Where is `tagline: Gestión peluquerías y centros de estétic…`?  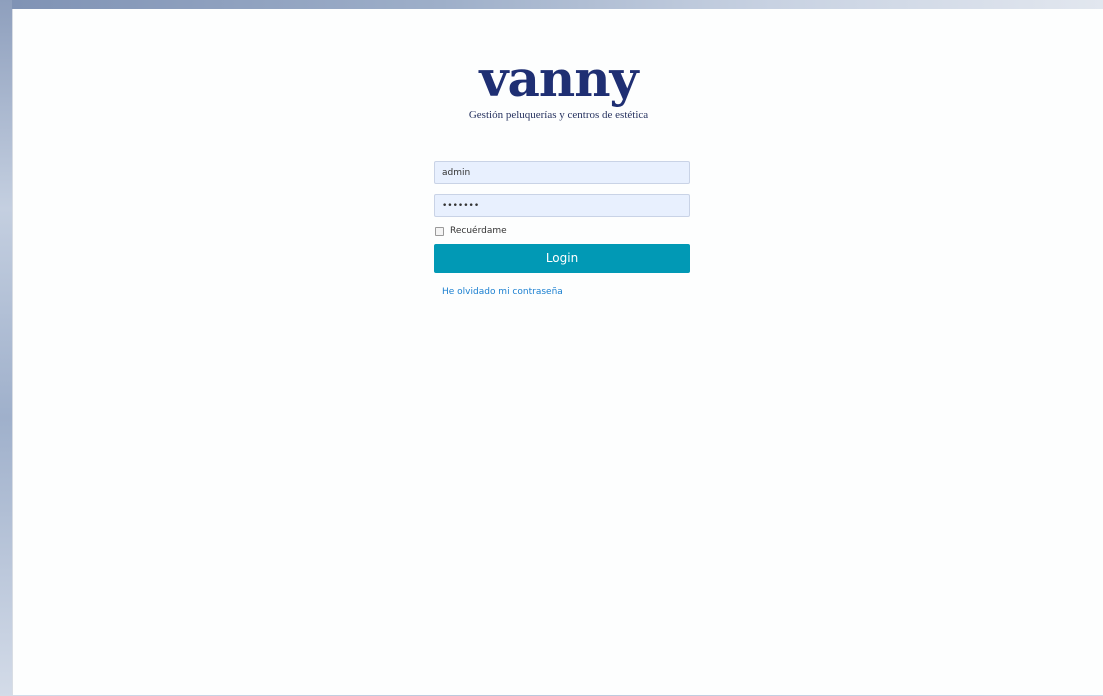
tagline: Gestión peluquerías y centros de estétic… is located at coordinates (558, 115).